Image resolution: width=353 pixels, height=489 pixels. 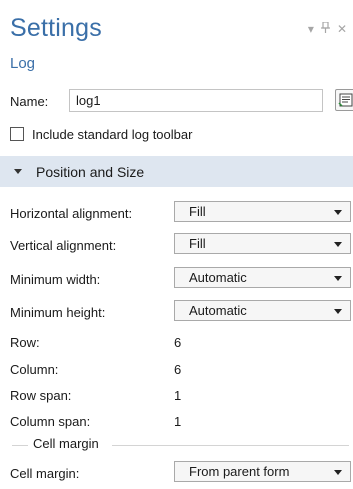 I want to click on close-icon: ✕, so click(x=342, y=29).